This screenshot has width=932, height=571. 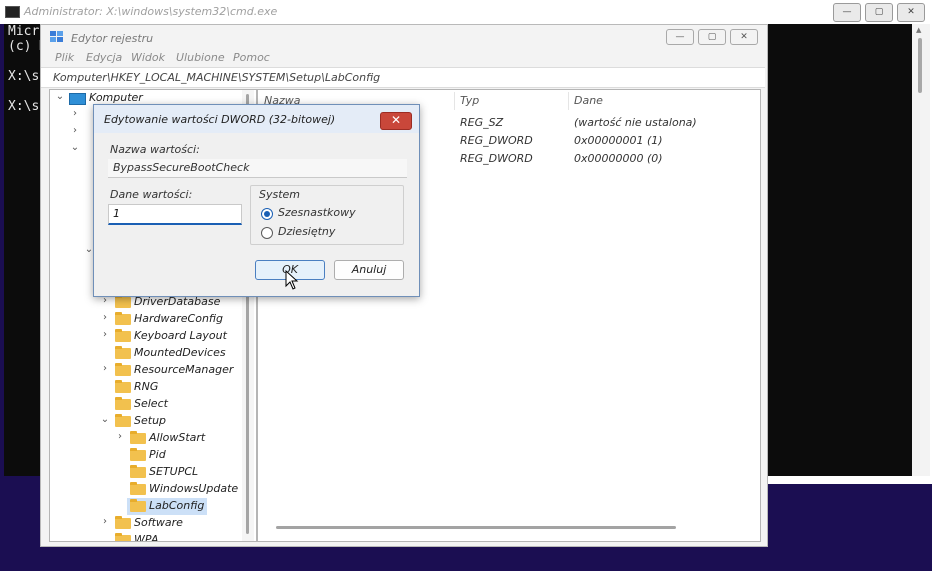 What do you see at coordinates (194, 488) in the screenshot?
I see `tree-label: WindowsUpdate` at bounding box center [194, 488].